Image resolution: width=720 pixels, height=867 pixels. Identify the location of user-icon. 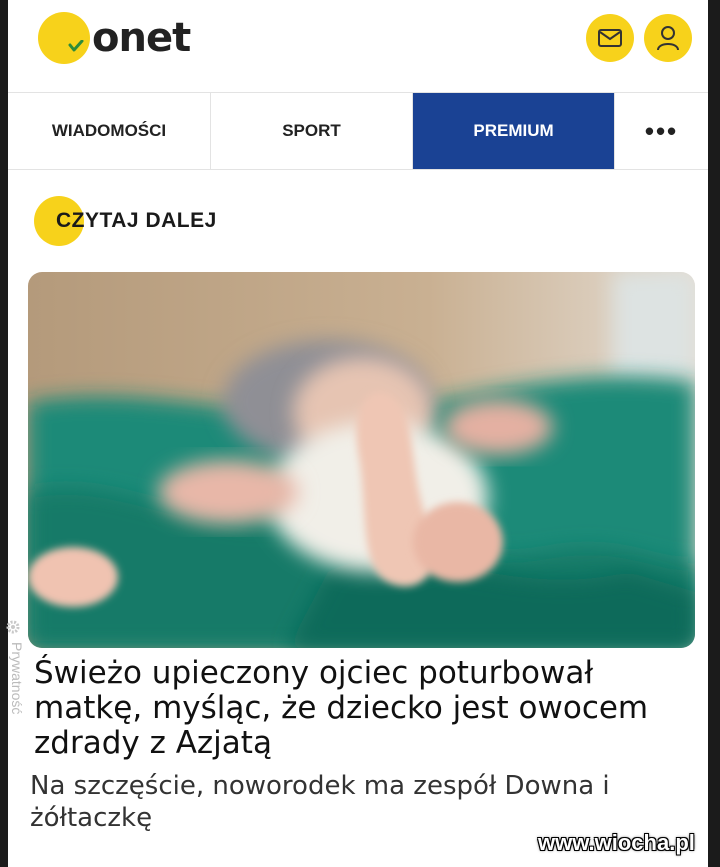
(668, 38).